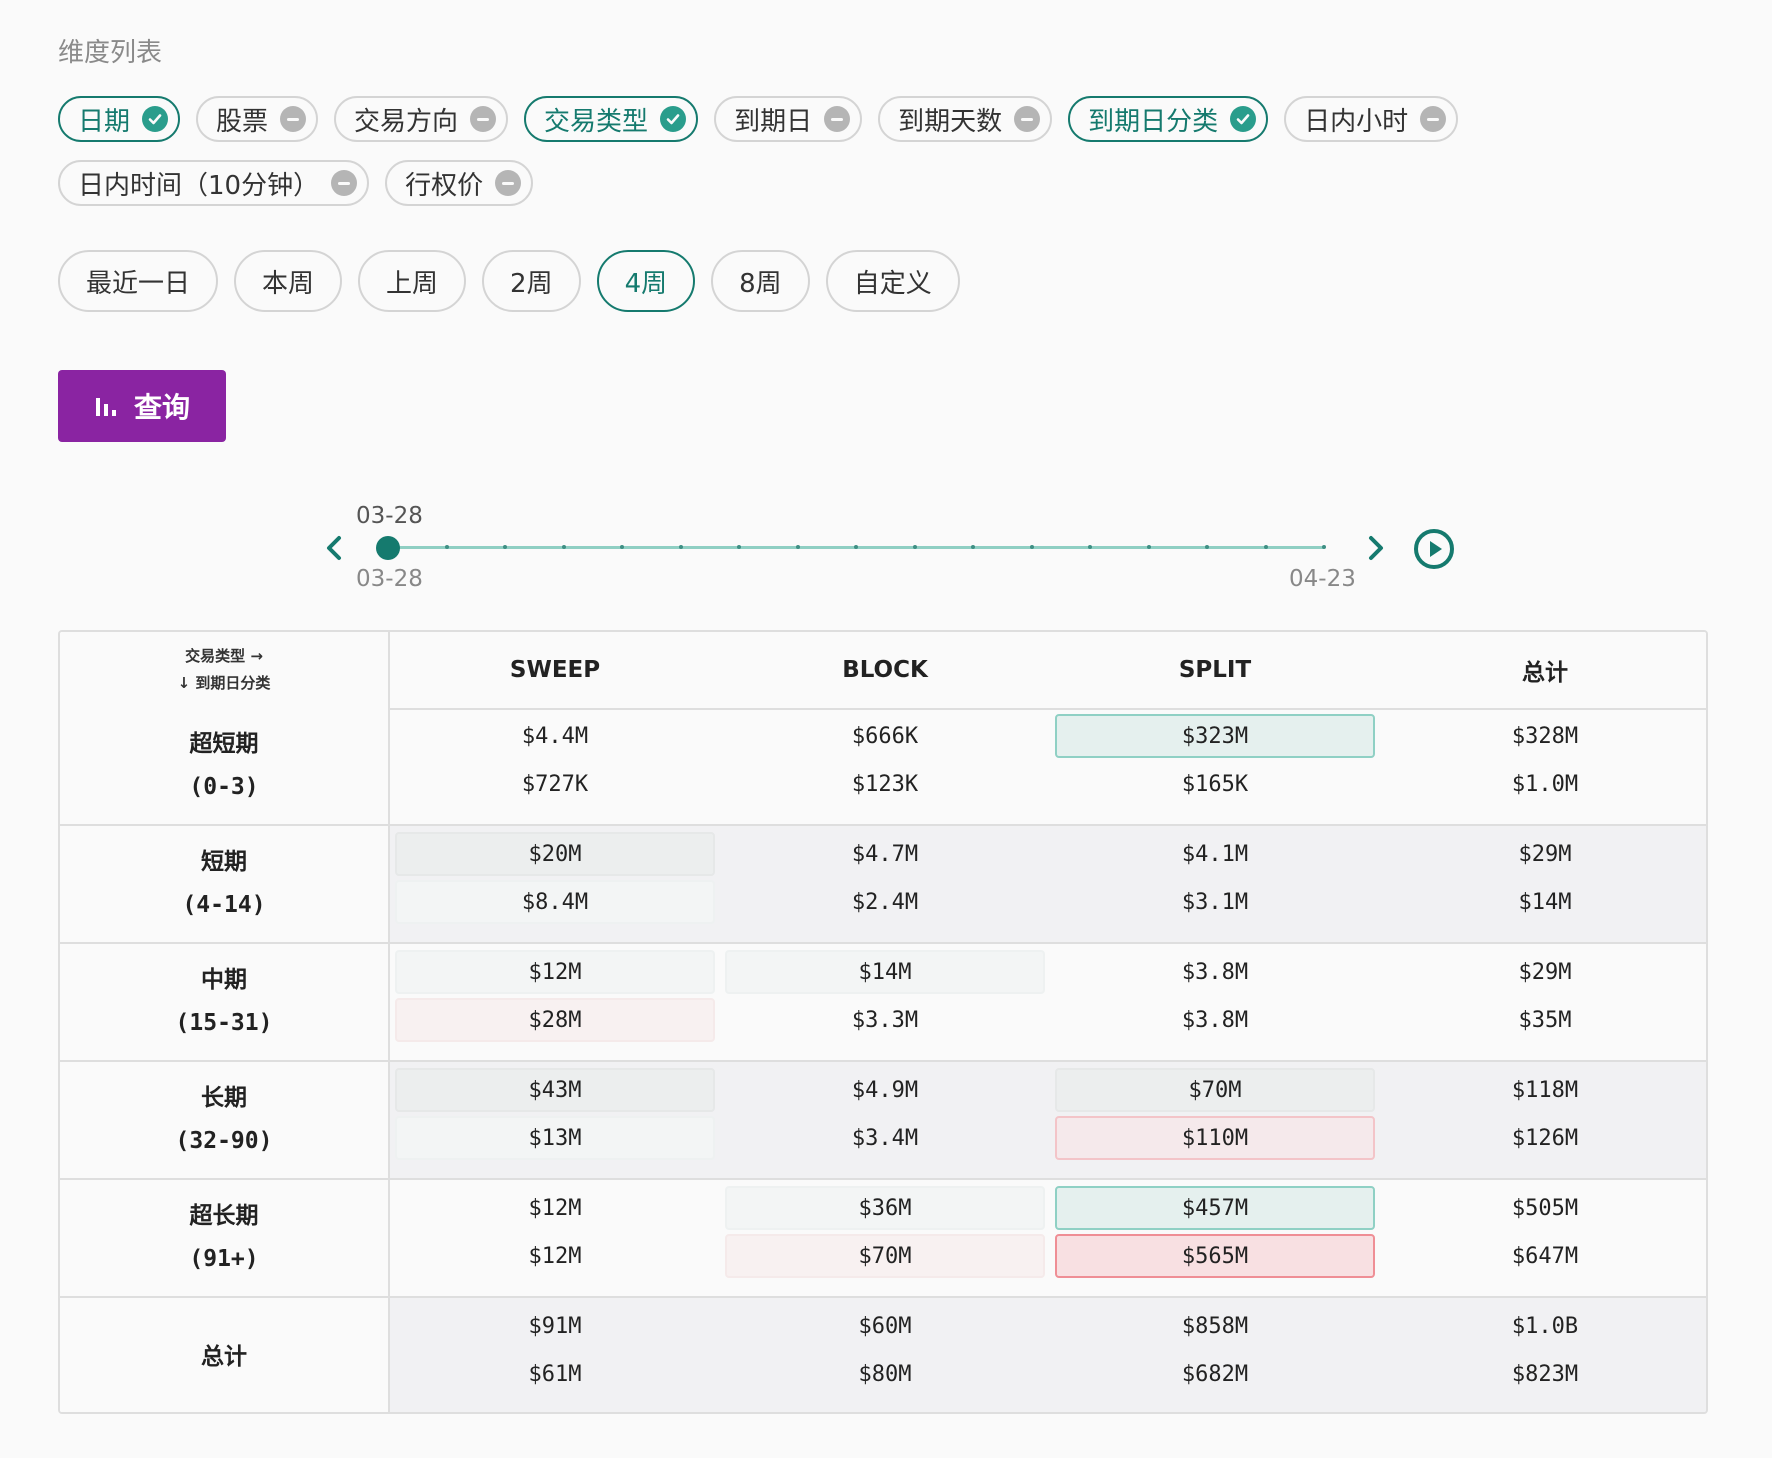 This screenshot has height=1458, width=1772. Describe the element at coordinates (142, 406) in the screenshot. I see `query-button: 查询` at that location.